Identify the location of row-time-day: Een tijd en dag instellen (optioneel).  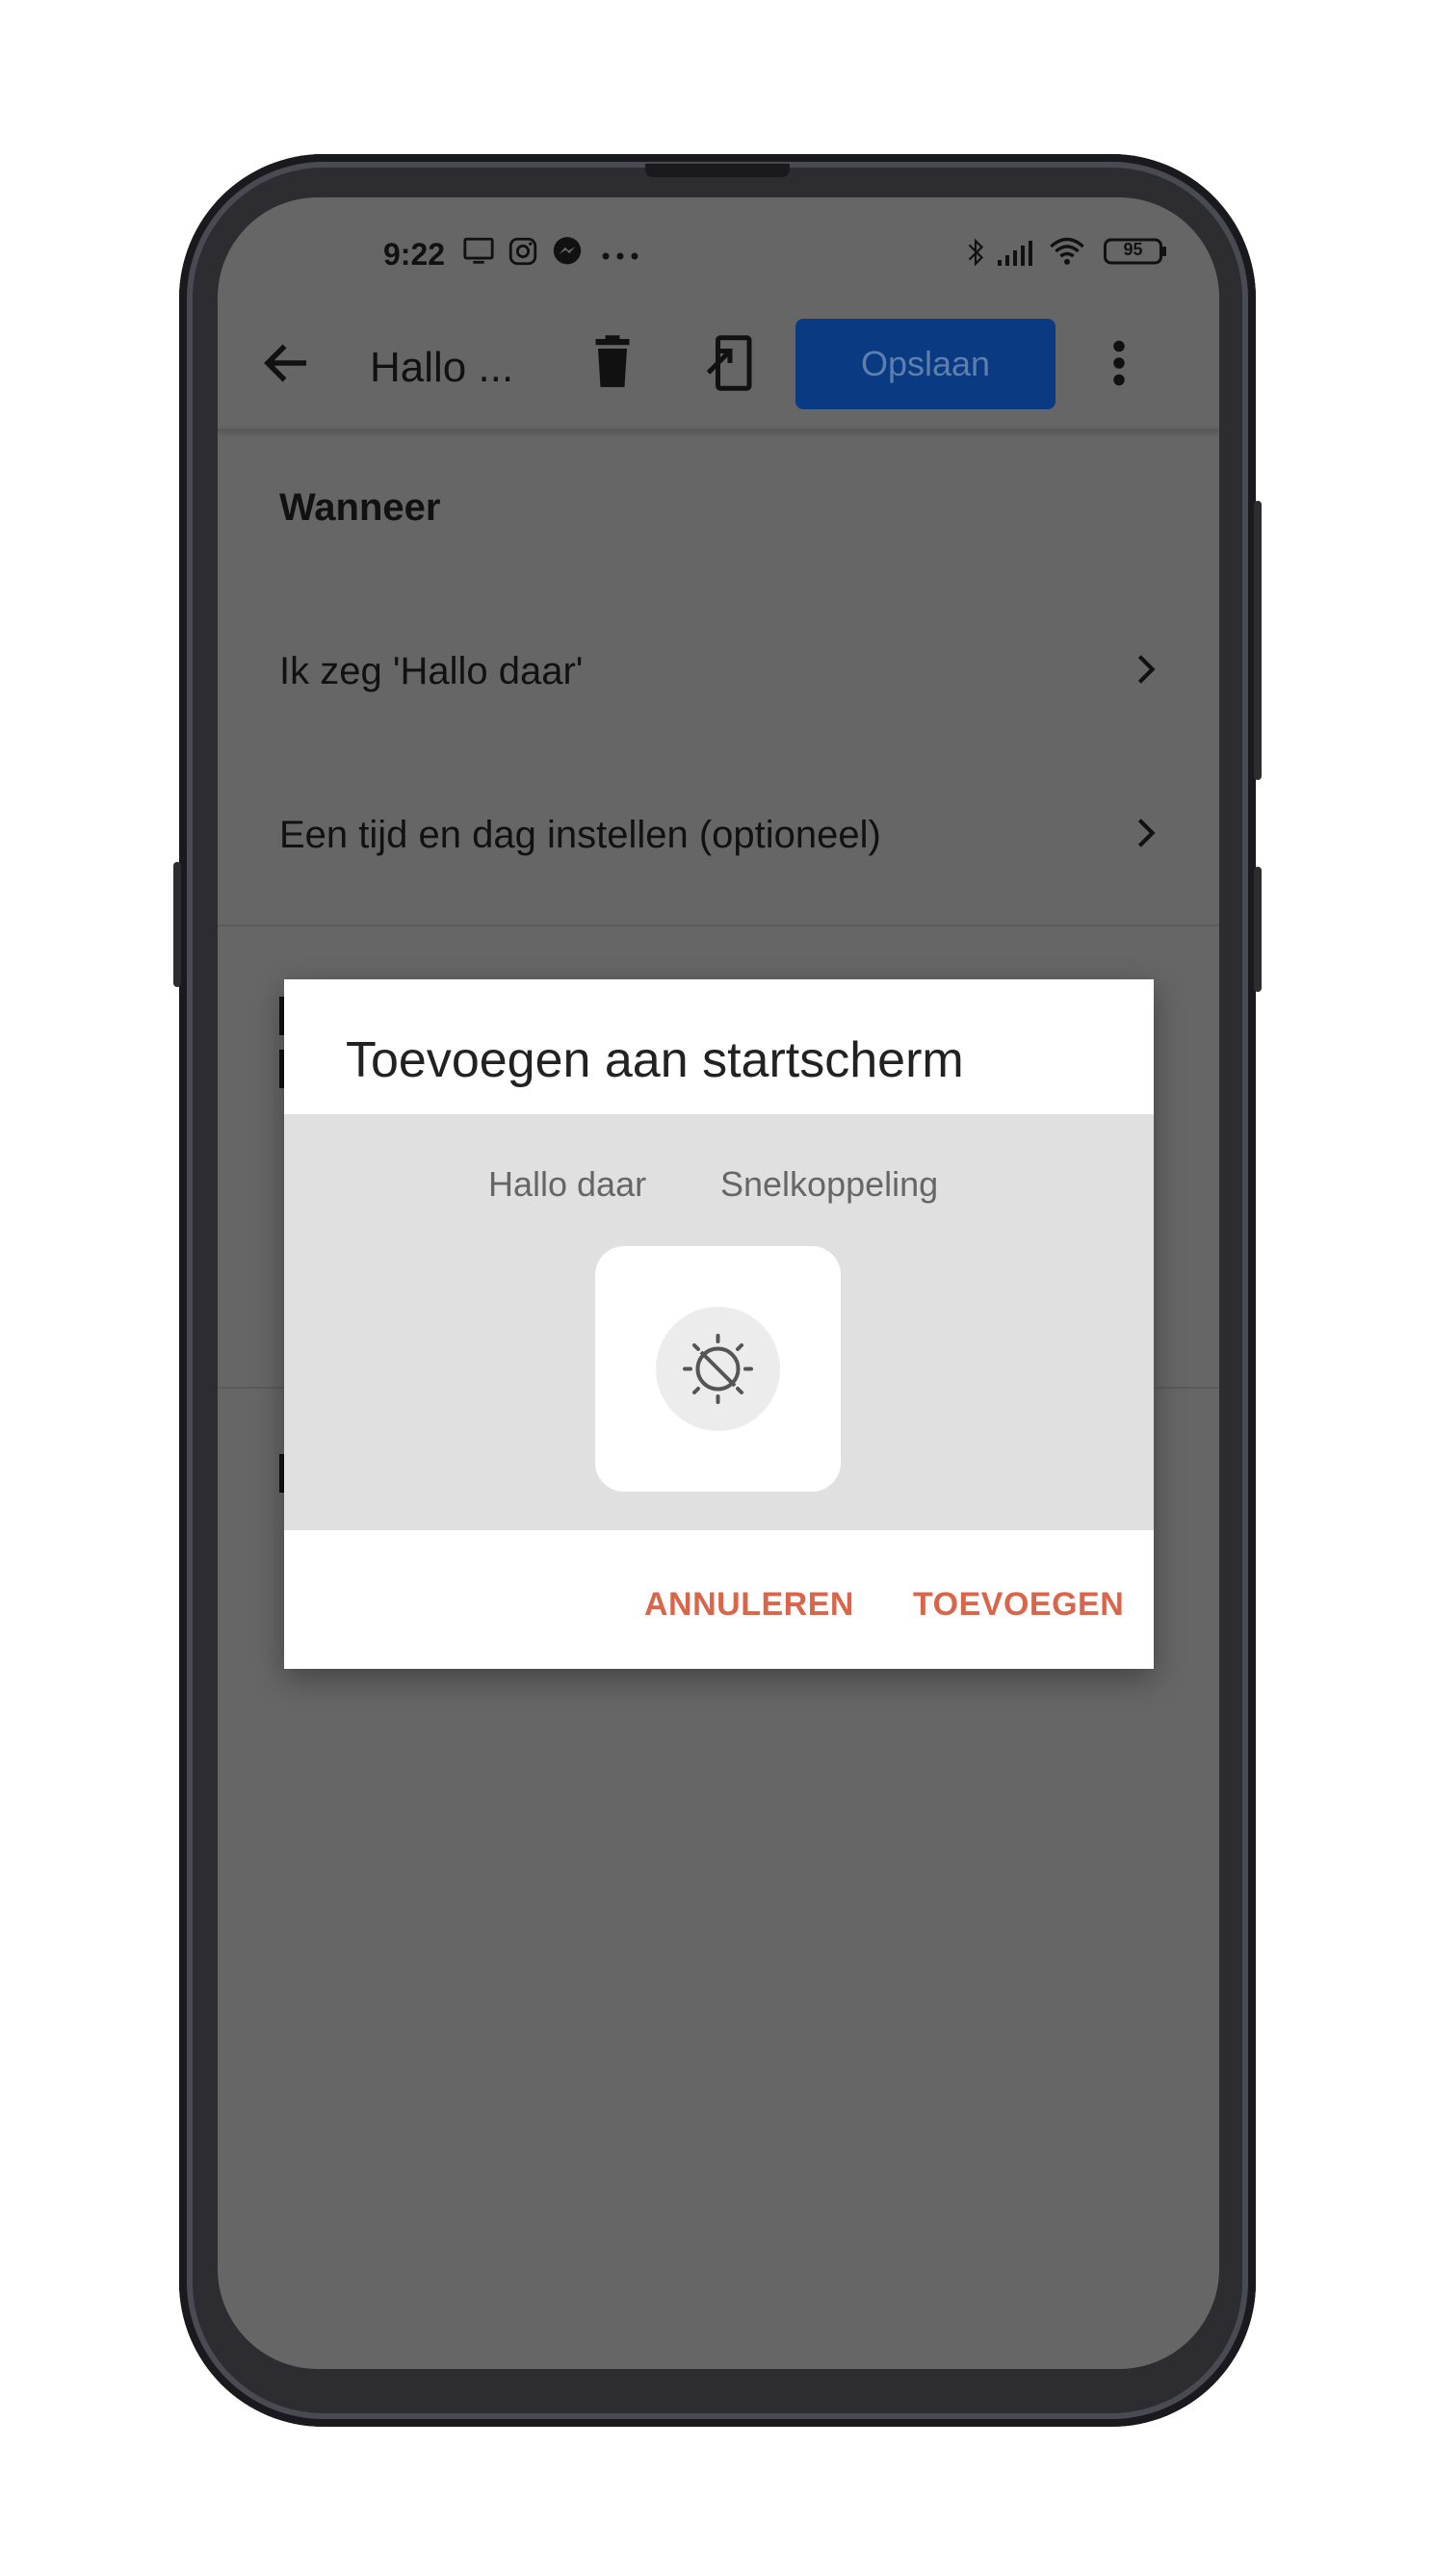
(722, 835).